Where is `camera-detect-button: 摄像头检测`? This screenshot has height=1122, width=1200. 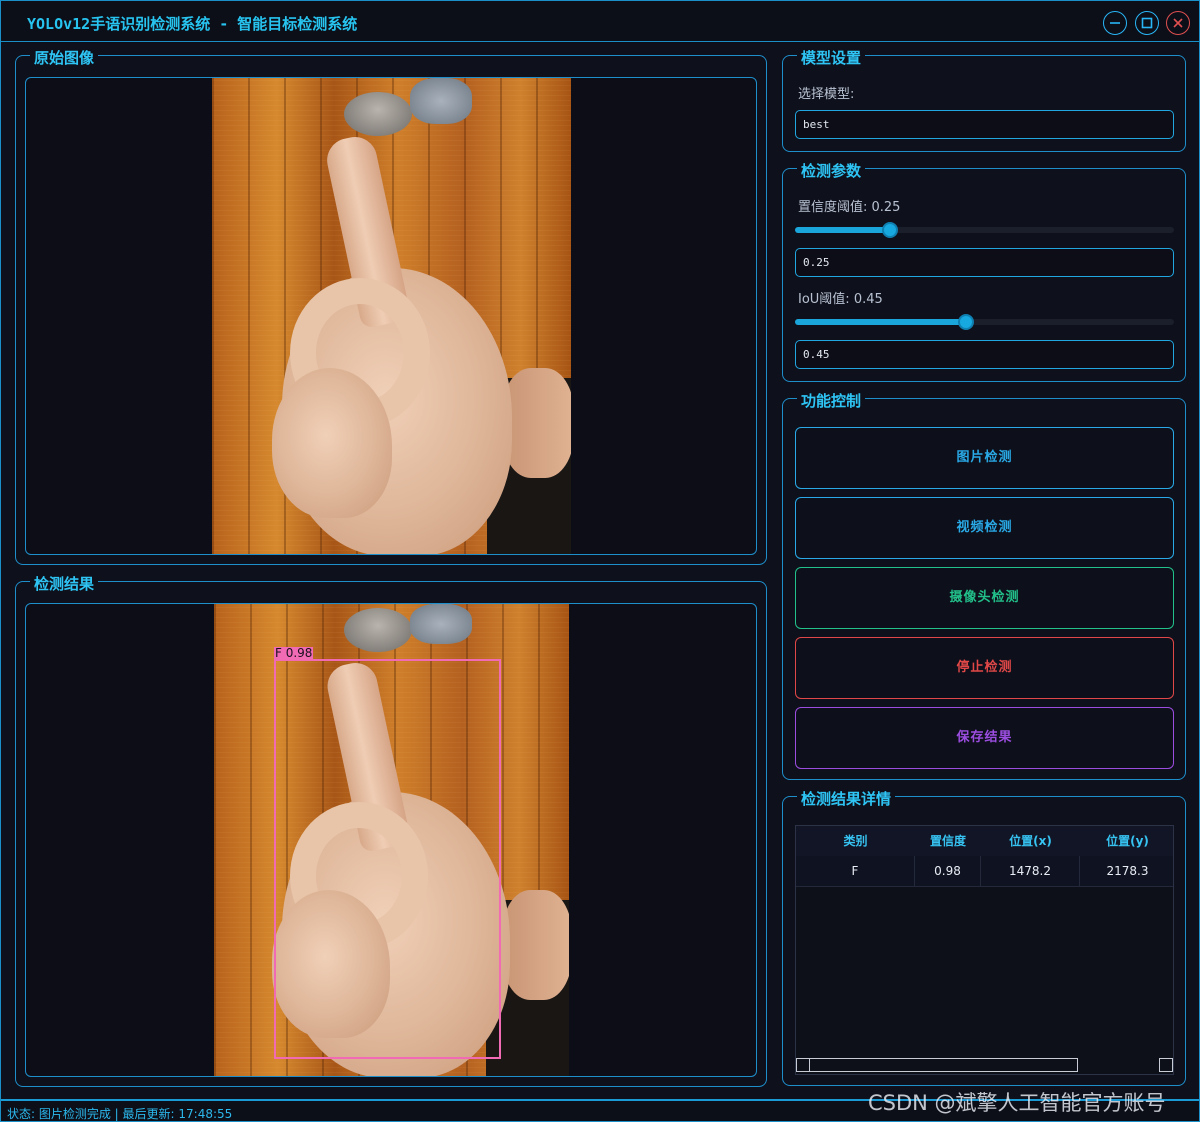 camera-detect-button: 摄像头检测 is located at coordinates (984, 598).